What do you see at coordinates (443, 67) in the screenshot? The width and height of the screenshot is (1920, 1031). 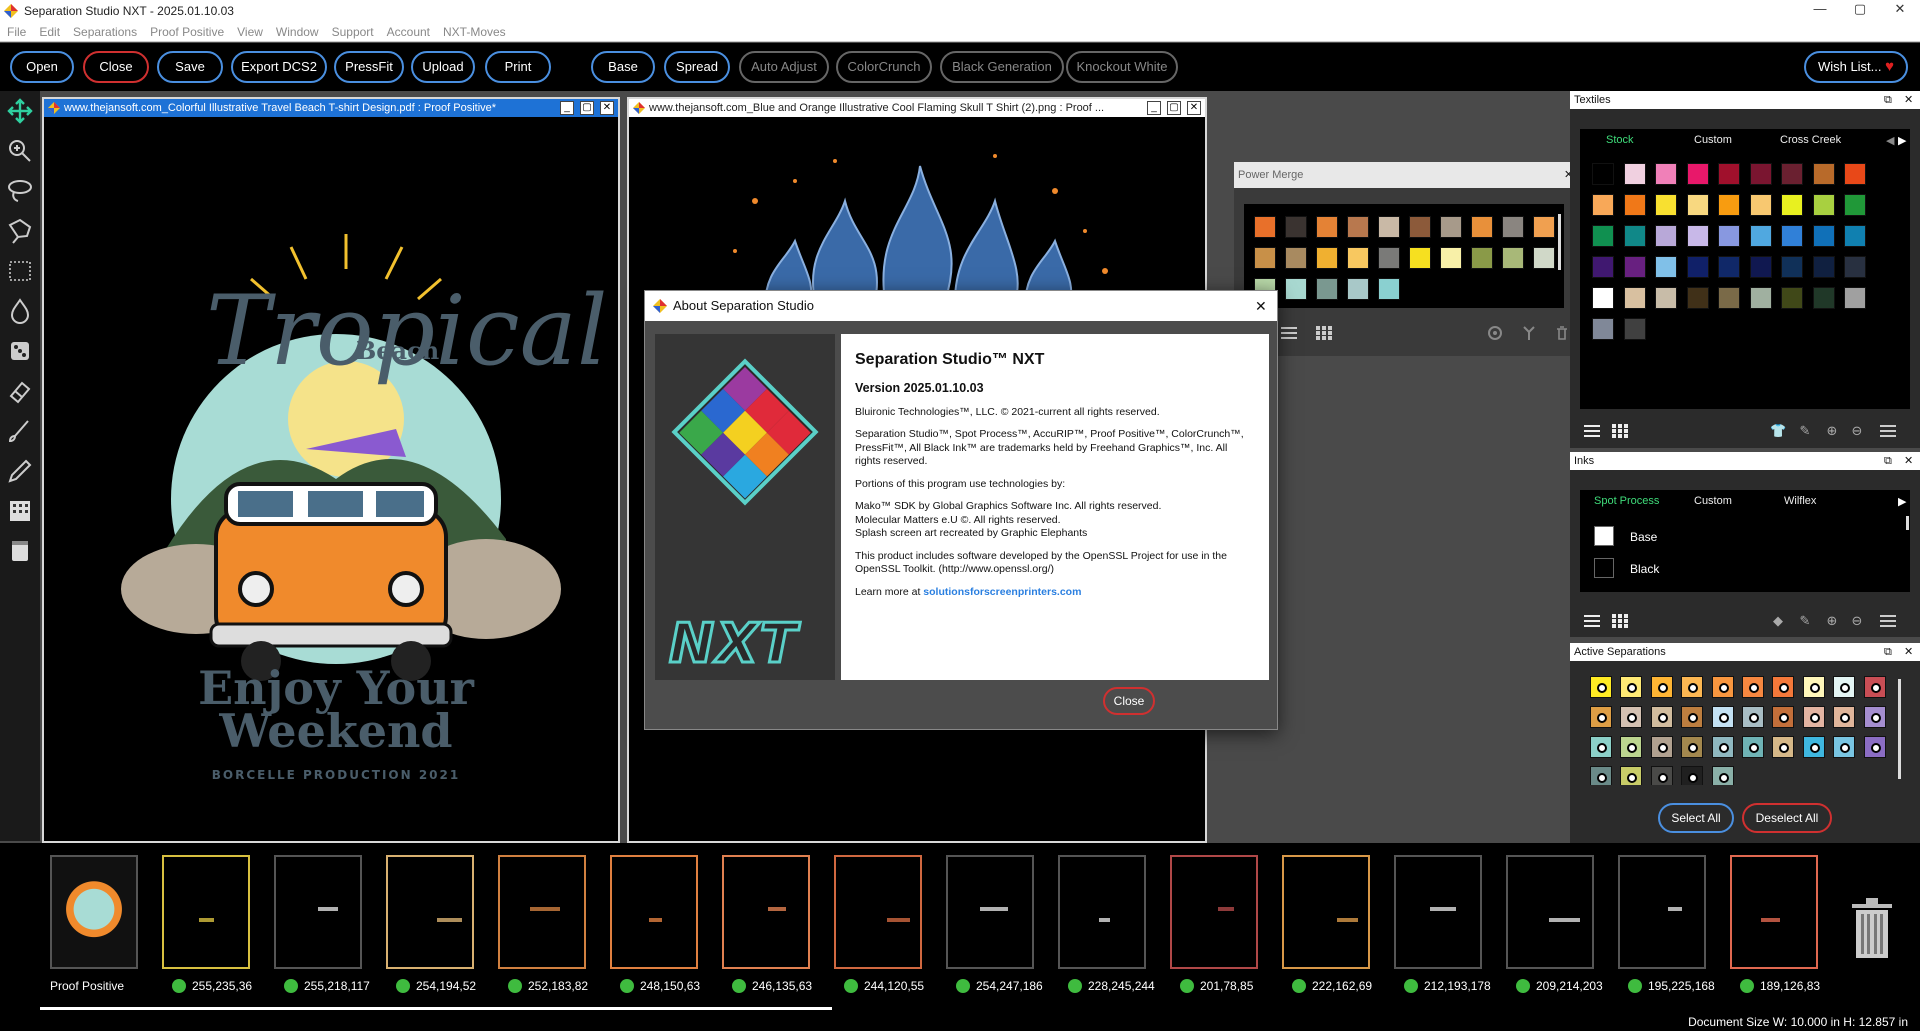 I see `upload-button: Upload` at bounding box center [443, 67].